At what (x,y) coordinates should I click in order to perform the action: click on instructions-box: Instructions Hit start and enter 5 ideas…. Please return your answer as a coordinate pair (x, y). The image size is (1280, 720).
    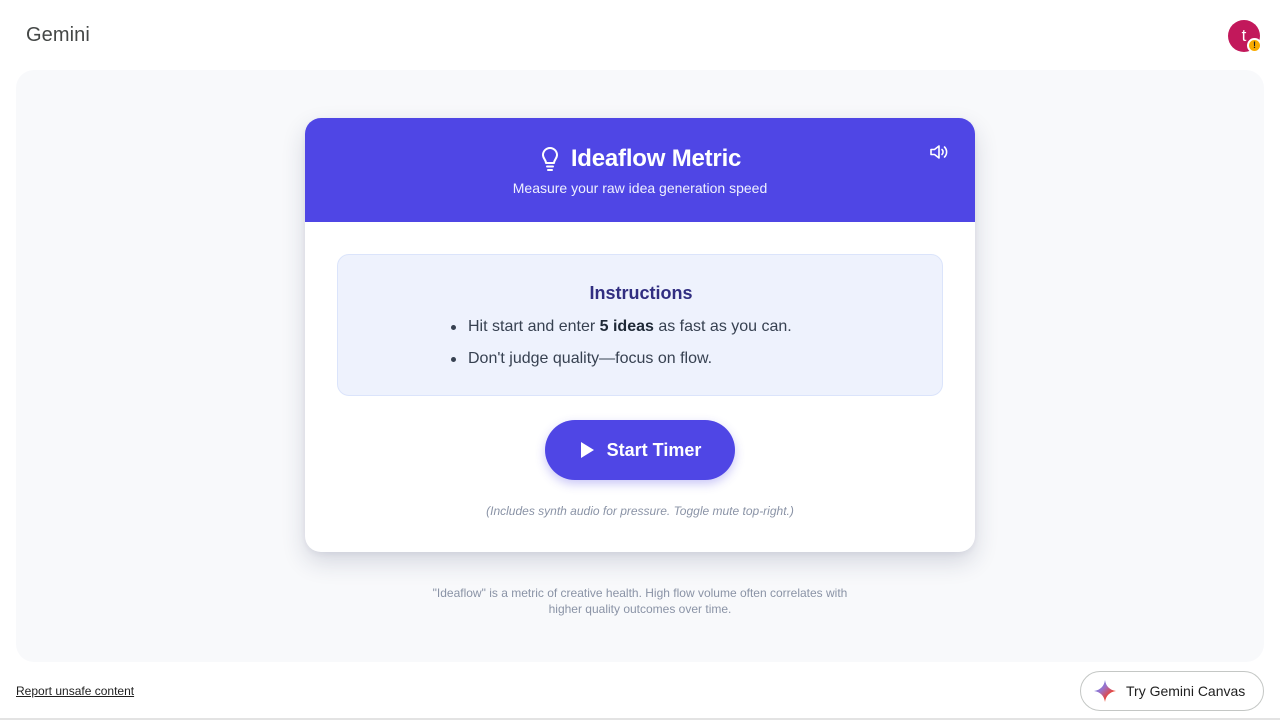
    Looking at the image, I should click on (640, 325).